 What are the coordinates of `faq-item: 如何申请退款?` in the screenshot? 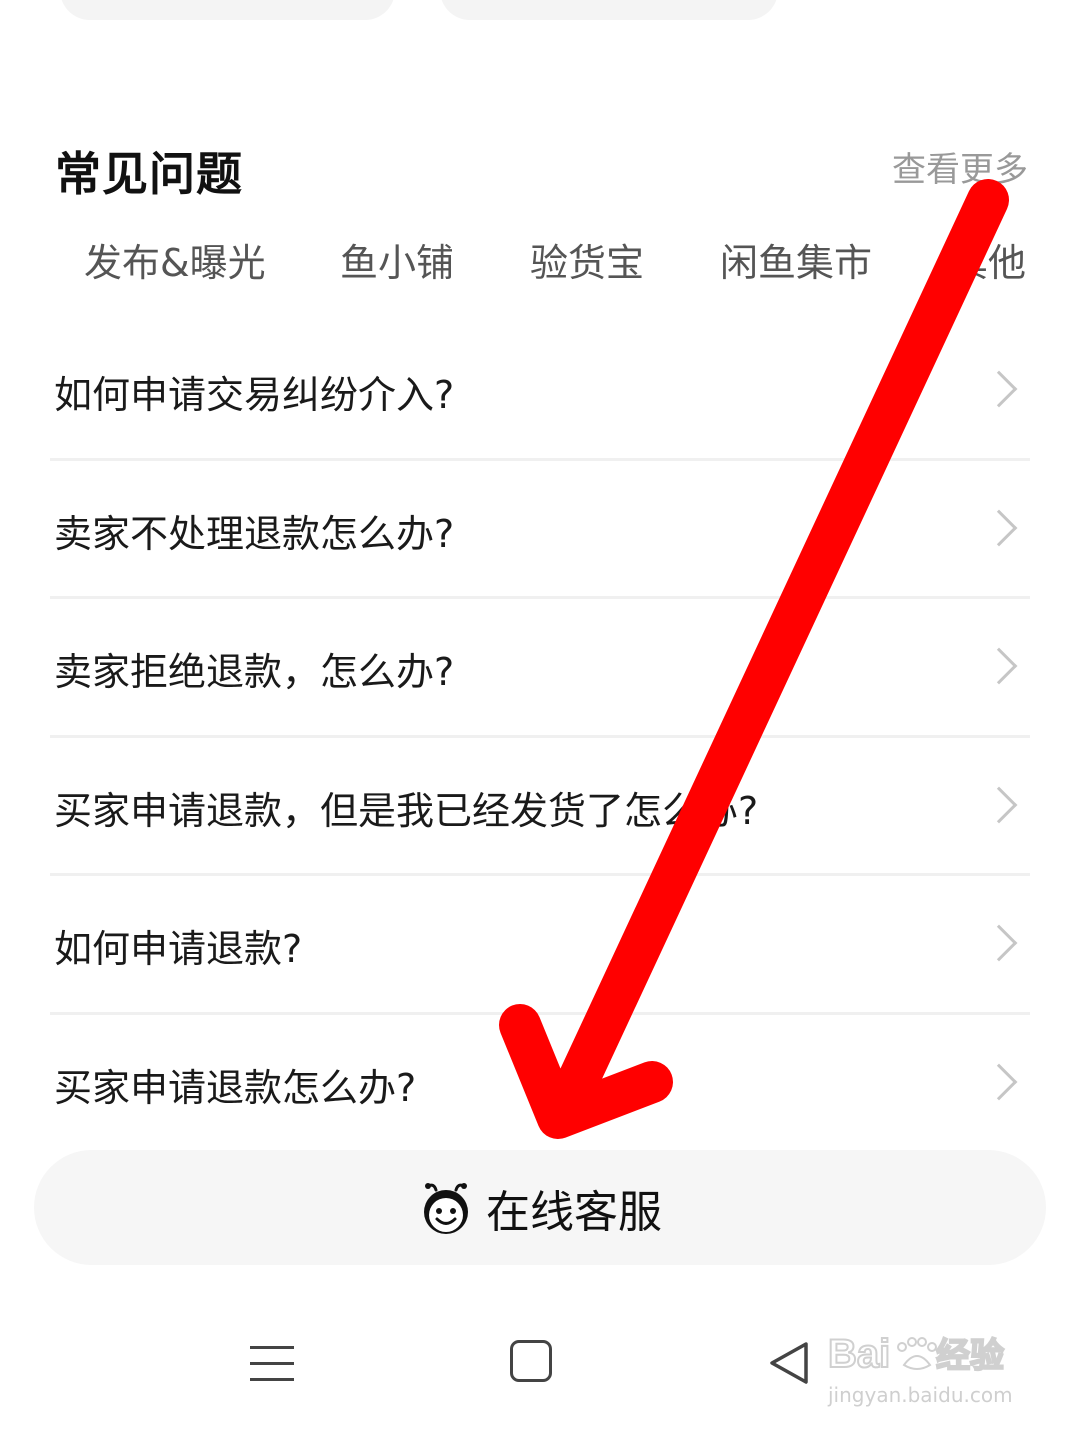 It's located at (540, 945).